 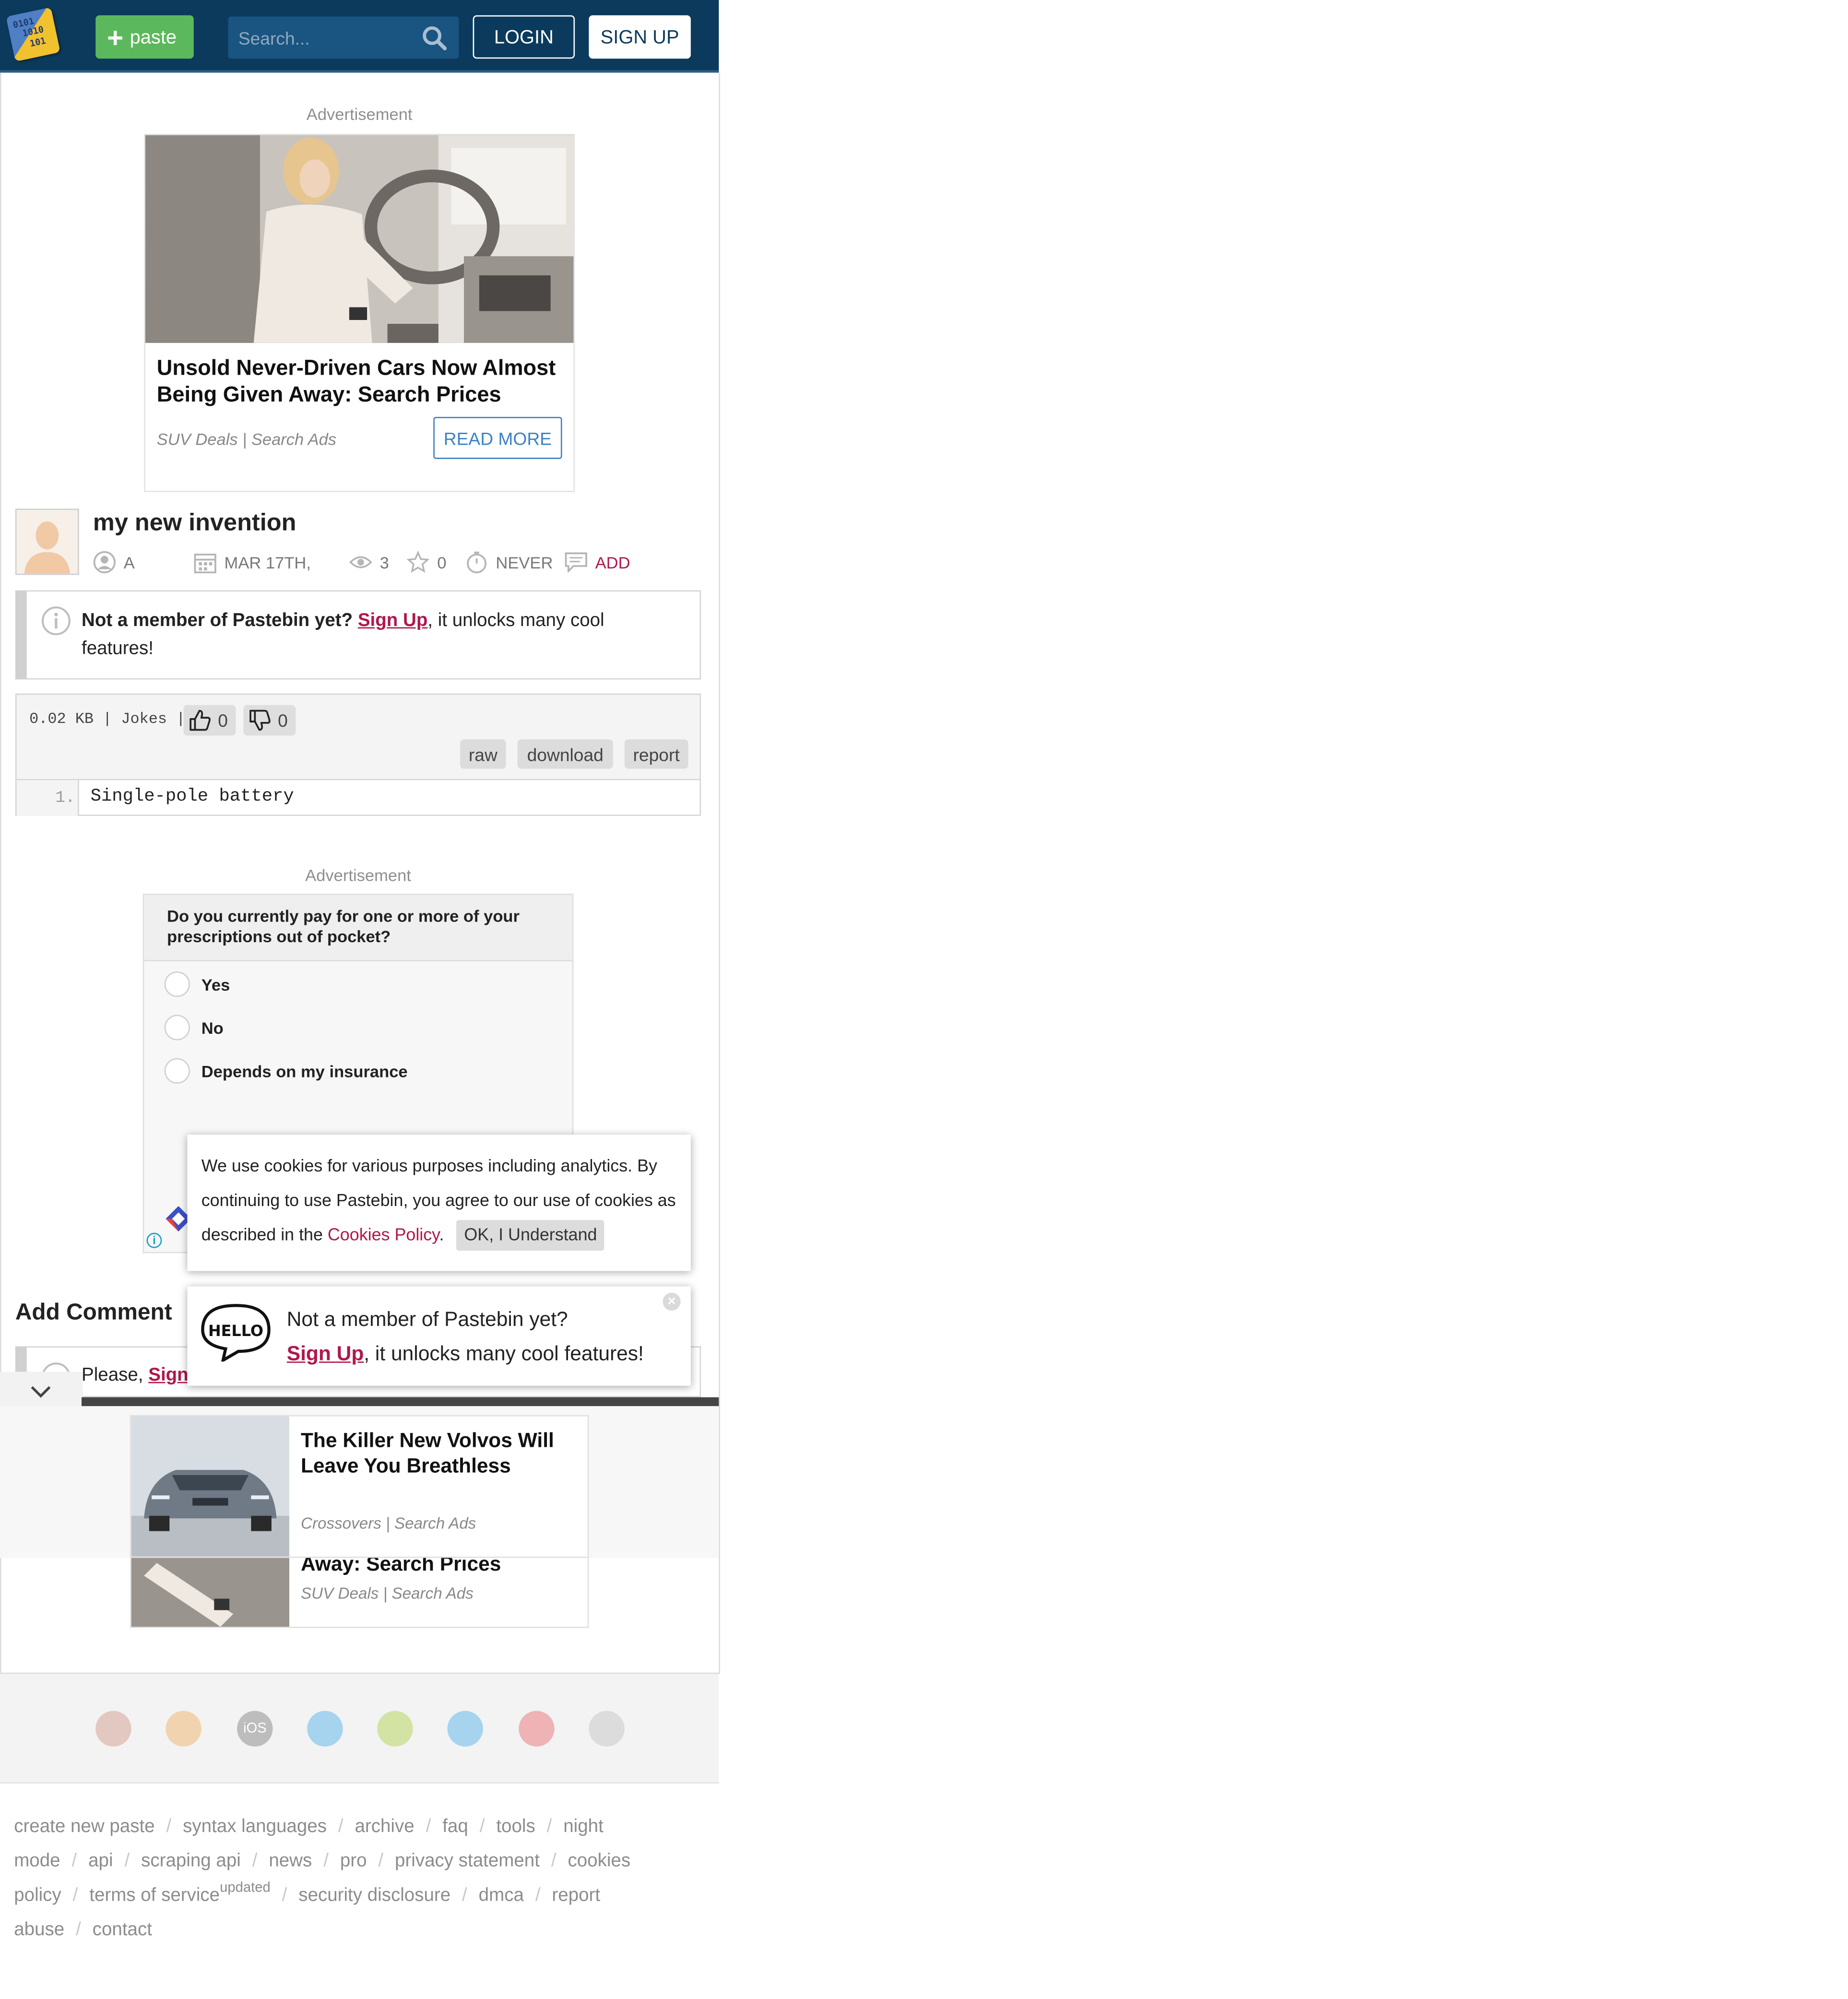 What do you see at coordinates (290, 1861) in the screenshot?
I see `footer-link: news` at bounding box center [290, 1861].